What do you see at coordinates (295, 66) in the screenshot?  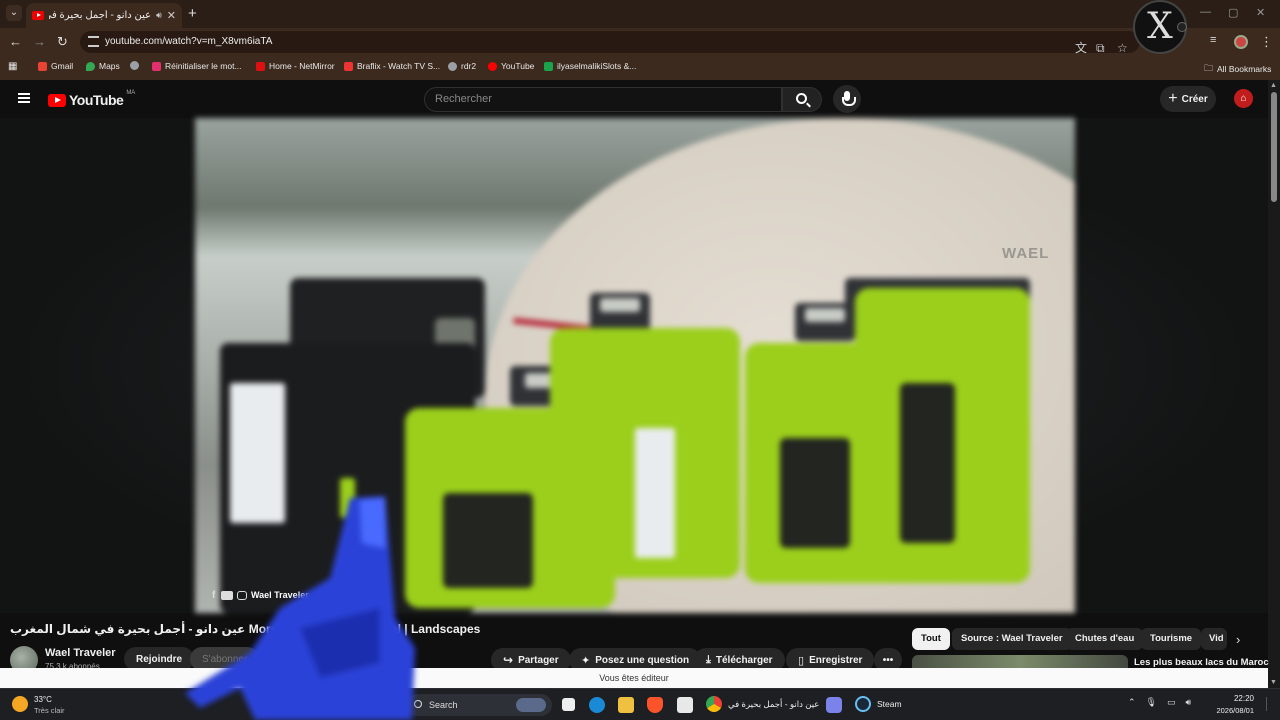 I see `bookmark-netmirror: Home - NetMirror` at bounding box center [295, 66].